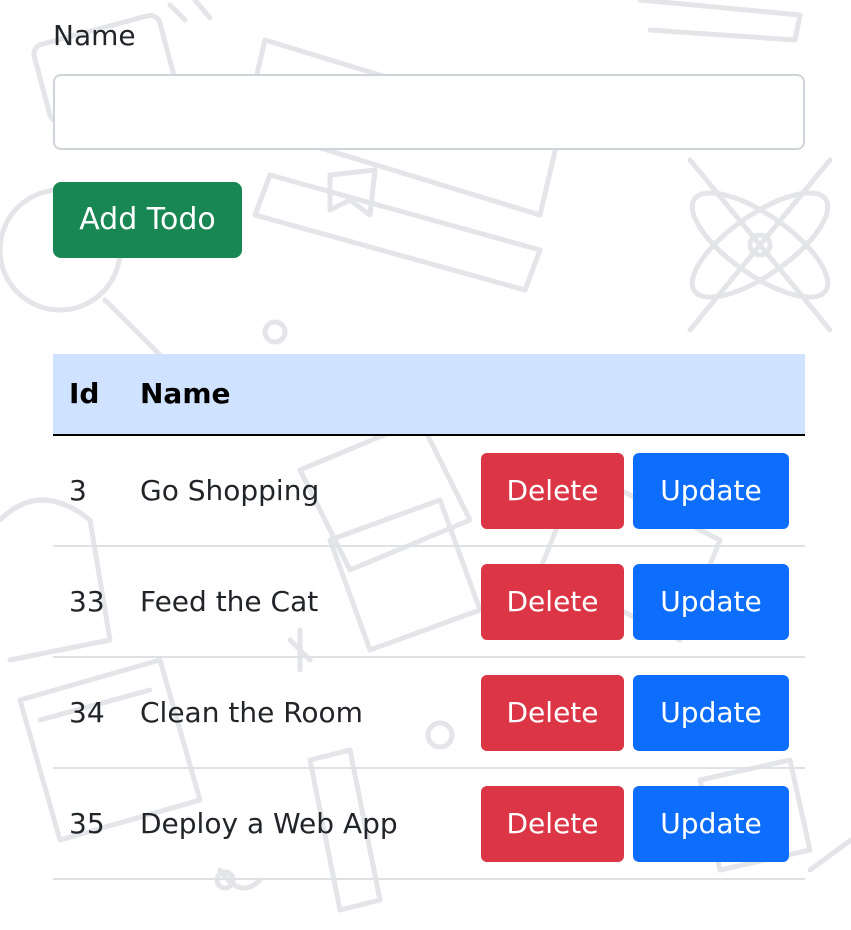 The height and width of the screenshot is (930, 851). Describe the element at coordinates (429, 491) in the screenshot. I see `table-row: 3 Go Shopping Delete Update` at that location.